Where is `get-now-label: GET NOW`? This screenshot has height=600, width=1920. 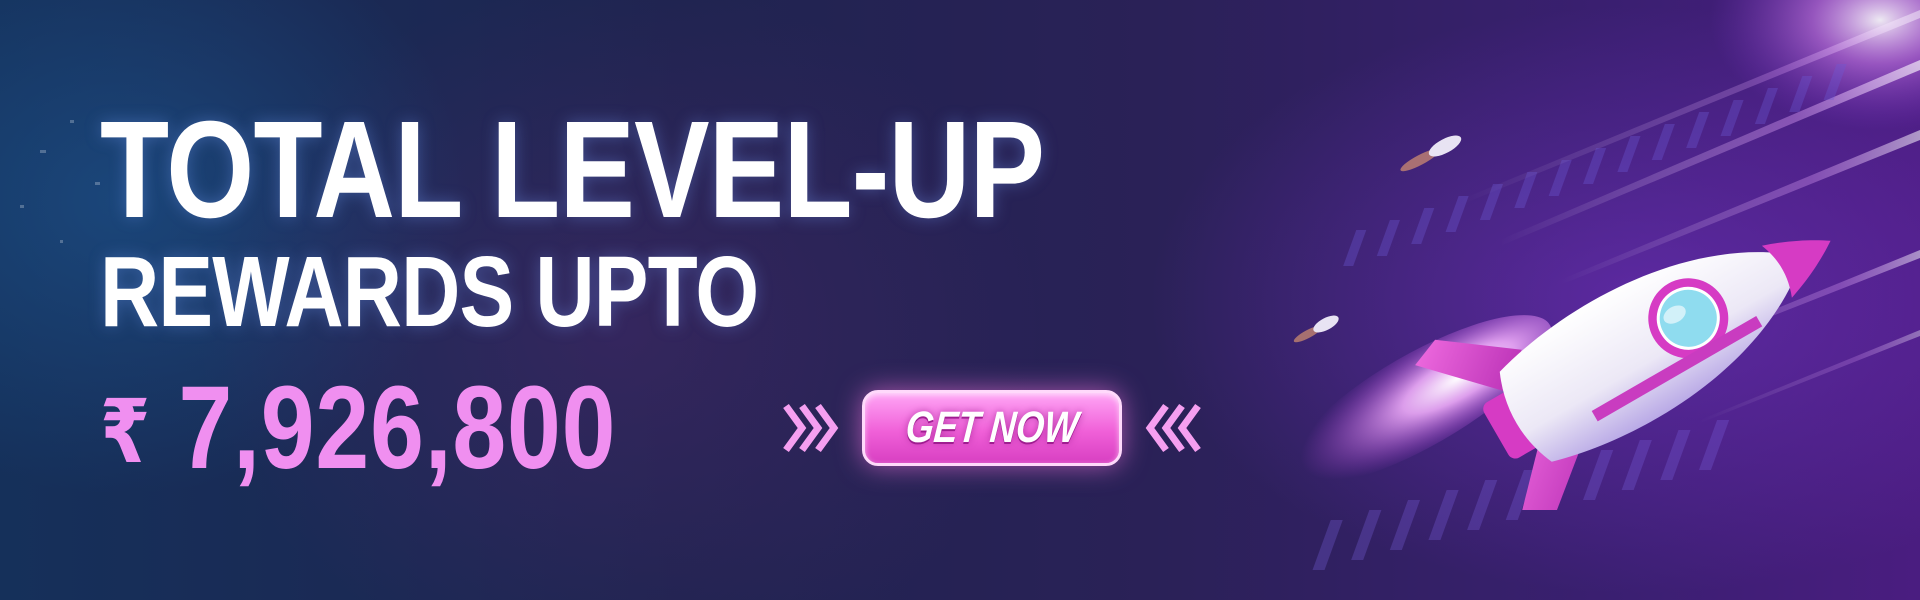
get-now-label: GET NOW is located at coordinates (992, 427).